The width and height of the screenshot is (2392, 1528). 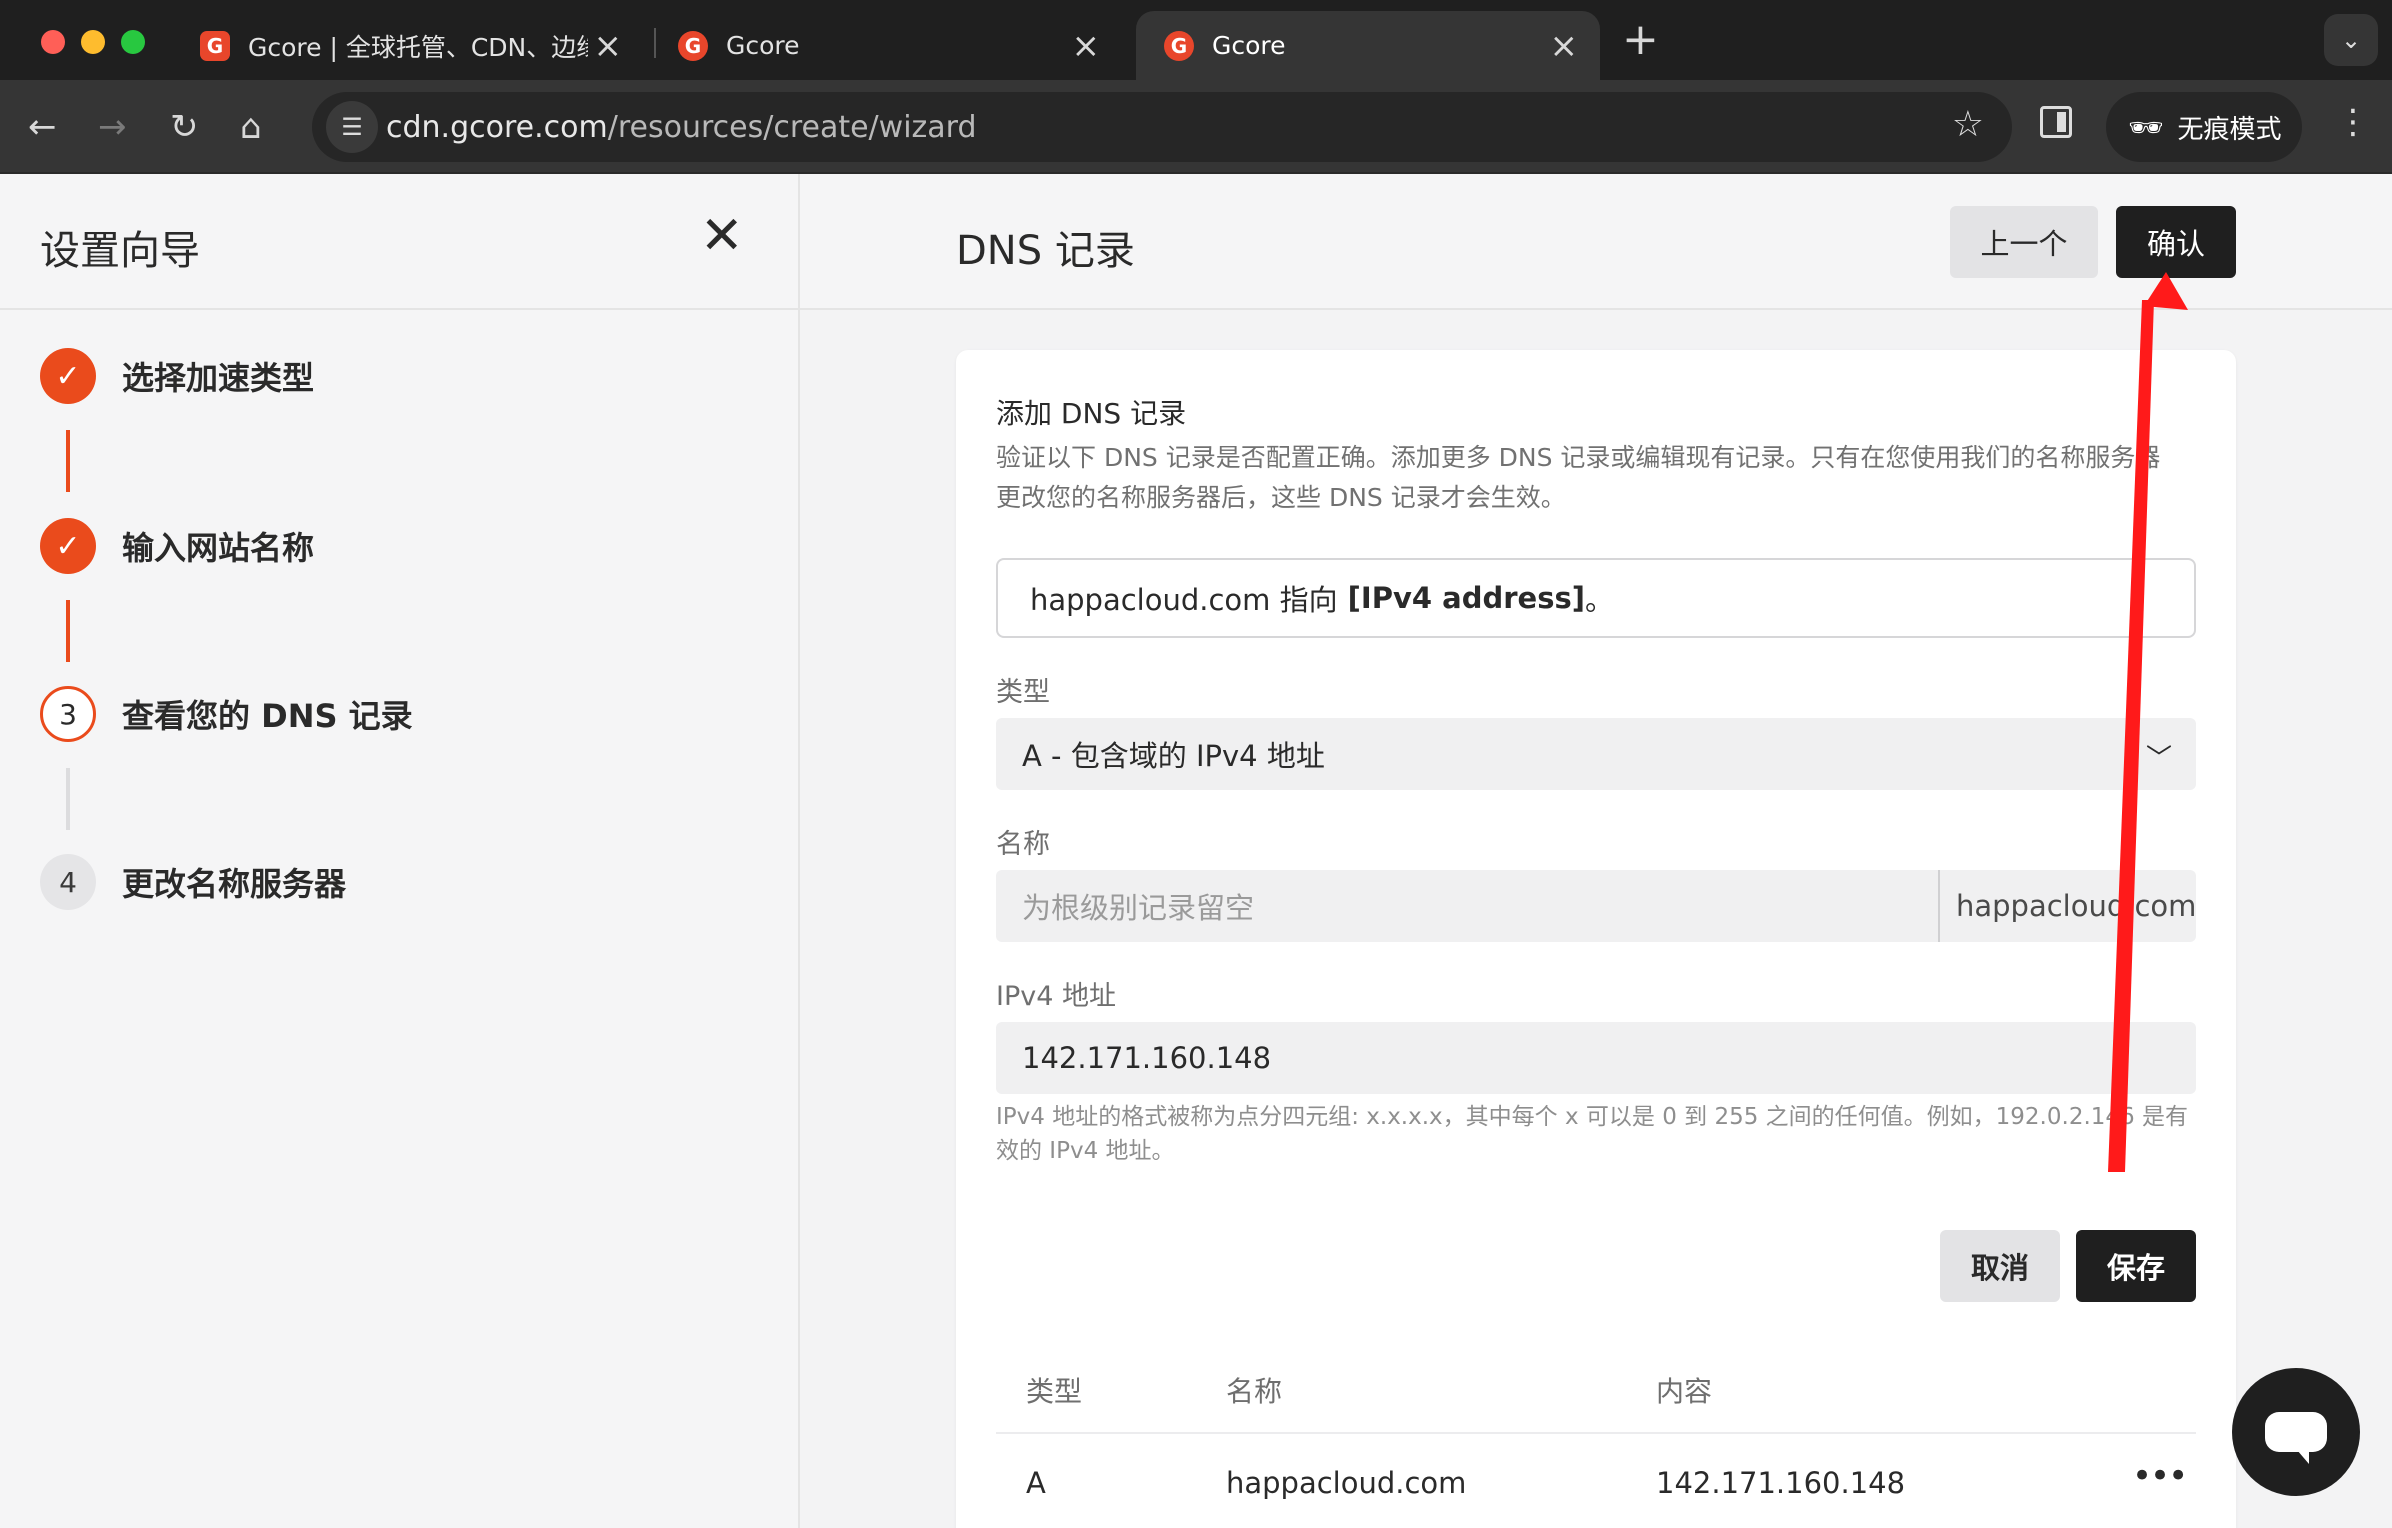 What do you see at coordinates (2229, 129) in the screenshot?
I see `incognito-label: 无痕模式` at bounding box center [2229, 129].